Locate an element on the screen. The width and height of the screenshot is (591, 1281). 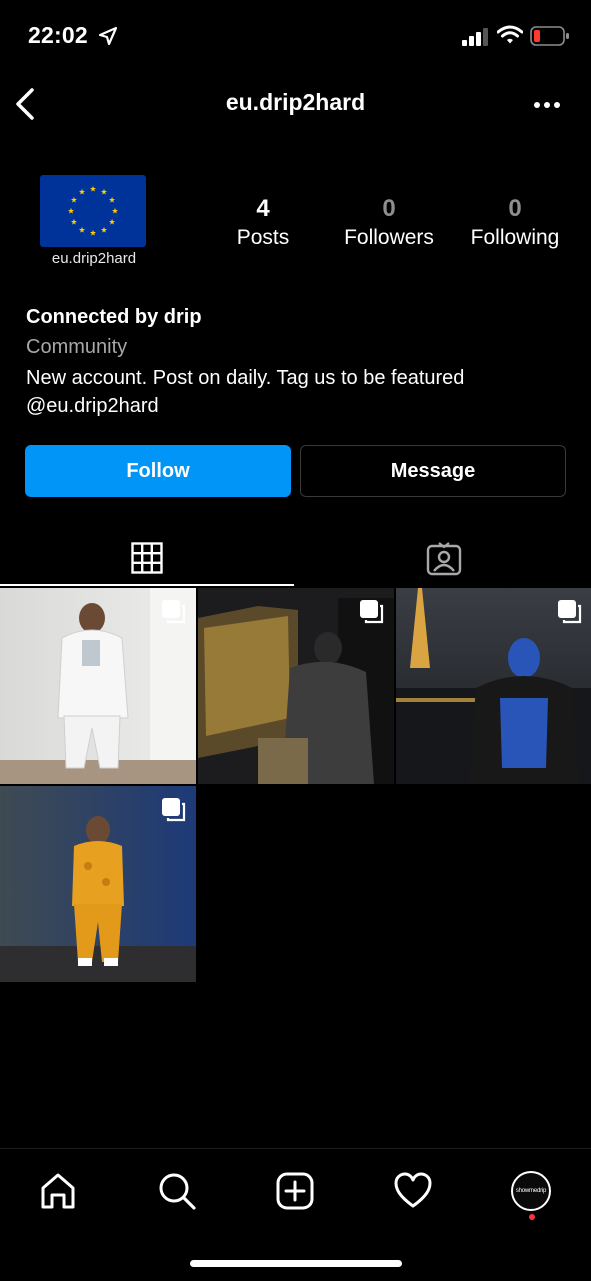
profile-avatar is located at coordinates (93, 211).